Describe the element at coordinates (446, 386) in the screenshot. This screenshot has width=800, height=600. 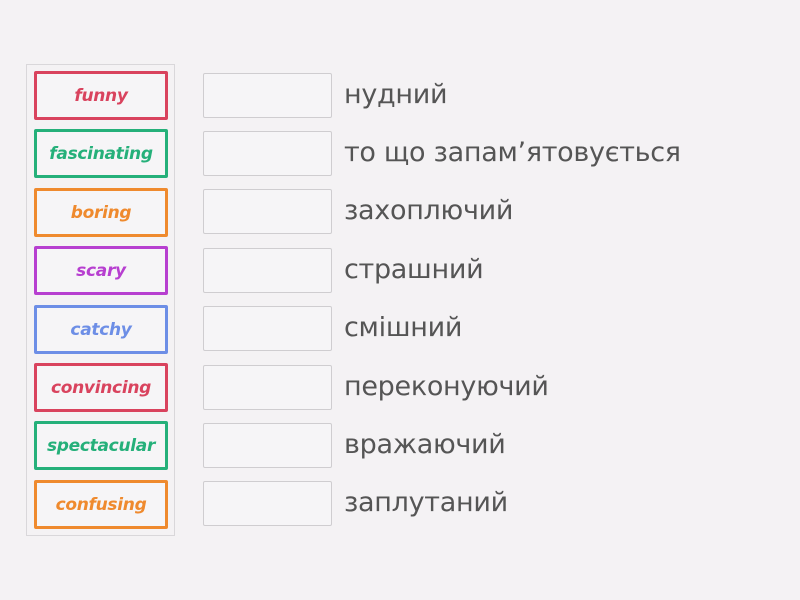
I see `definition-label: переконуючий` at that location.